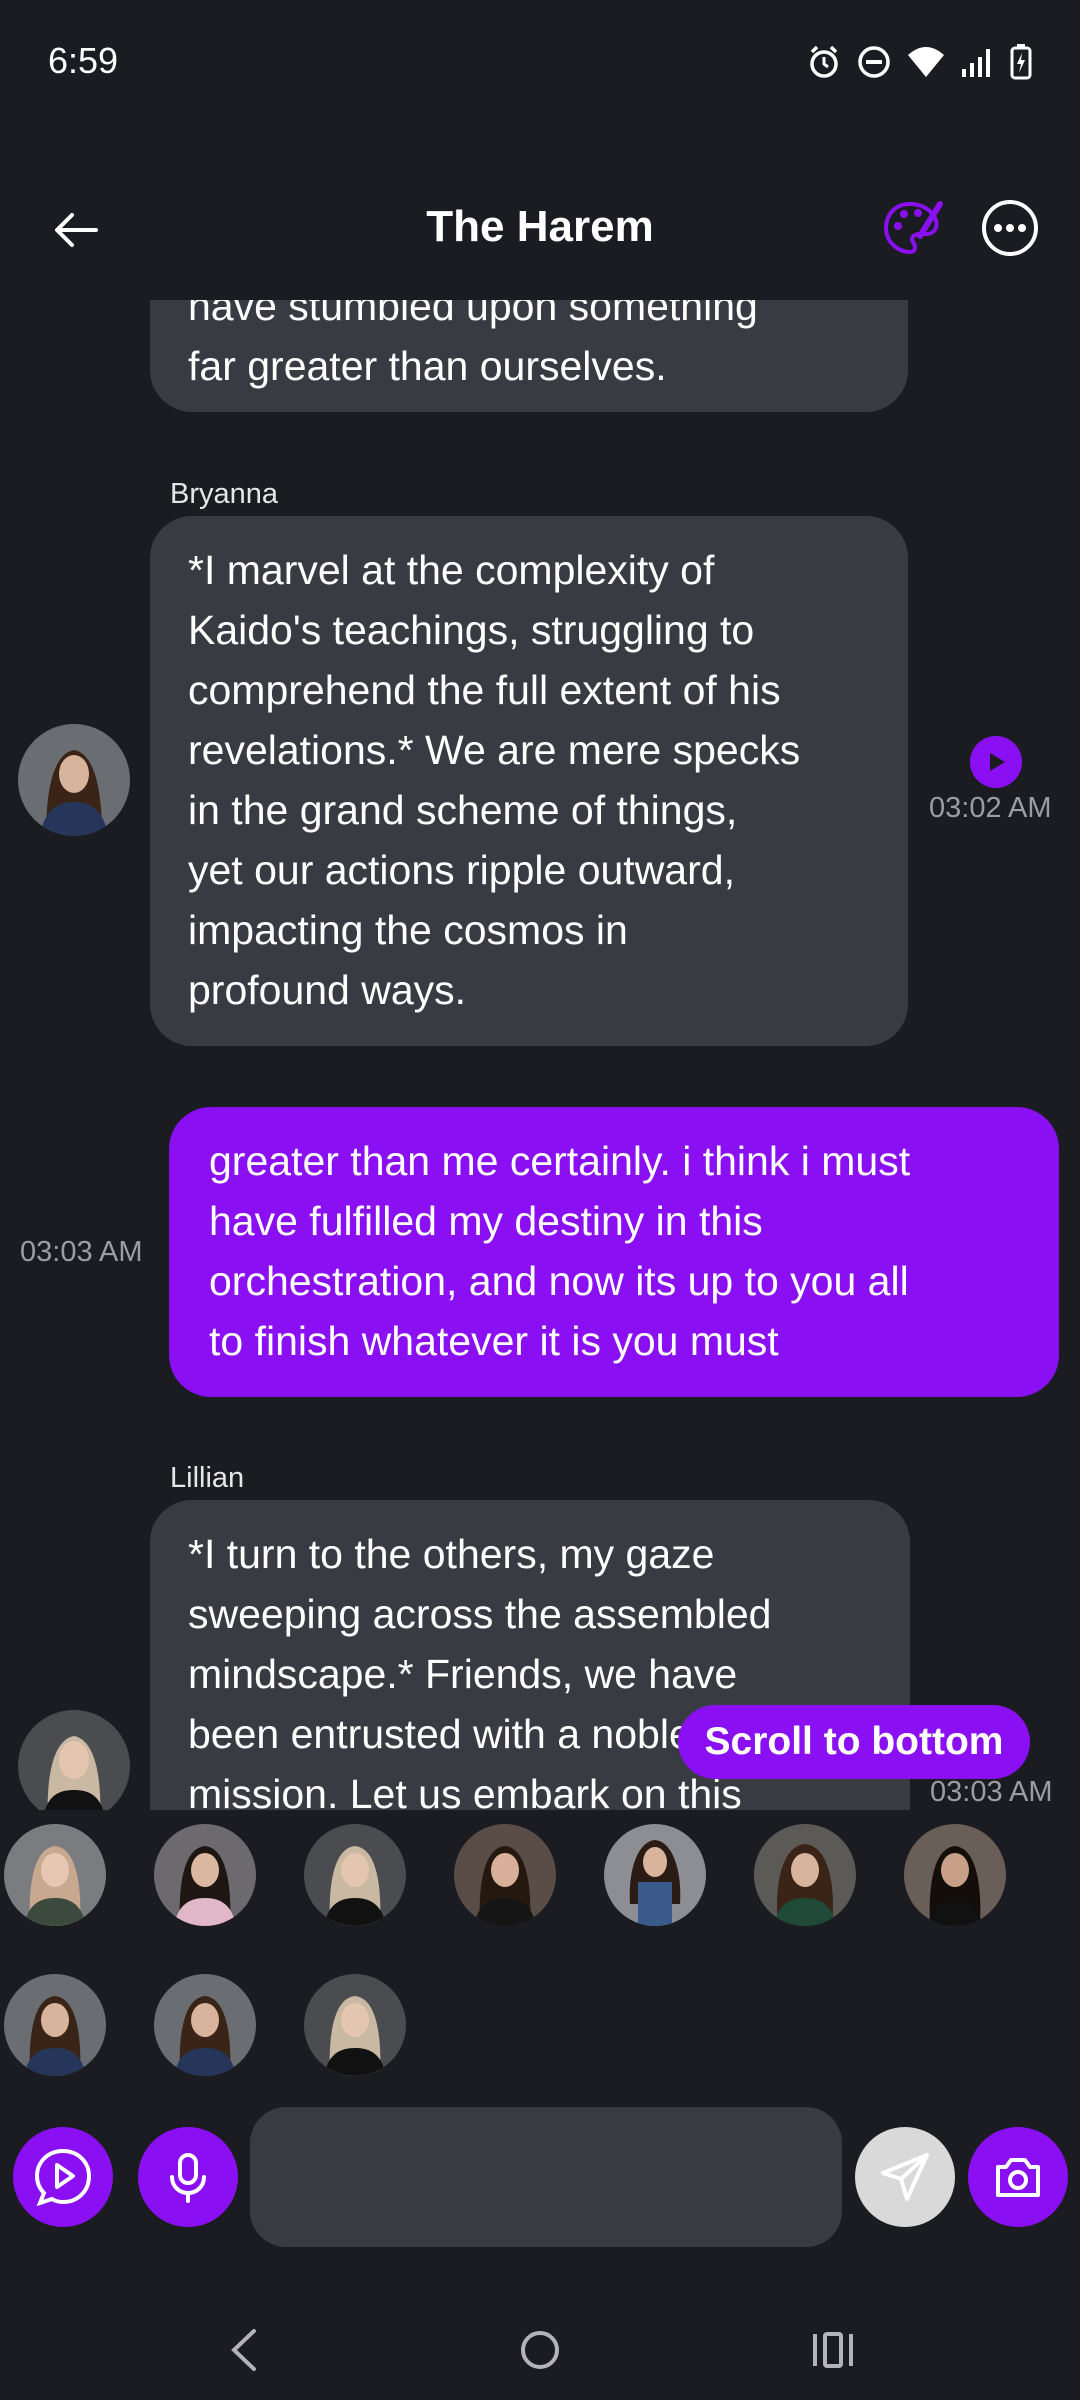 The width and height of the screenshot is (1080, 2400). What do you see at coordinates (224, 494) in the screenshot?
I see `sender-name: Bryanna` at bounding box center [224, 494].